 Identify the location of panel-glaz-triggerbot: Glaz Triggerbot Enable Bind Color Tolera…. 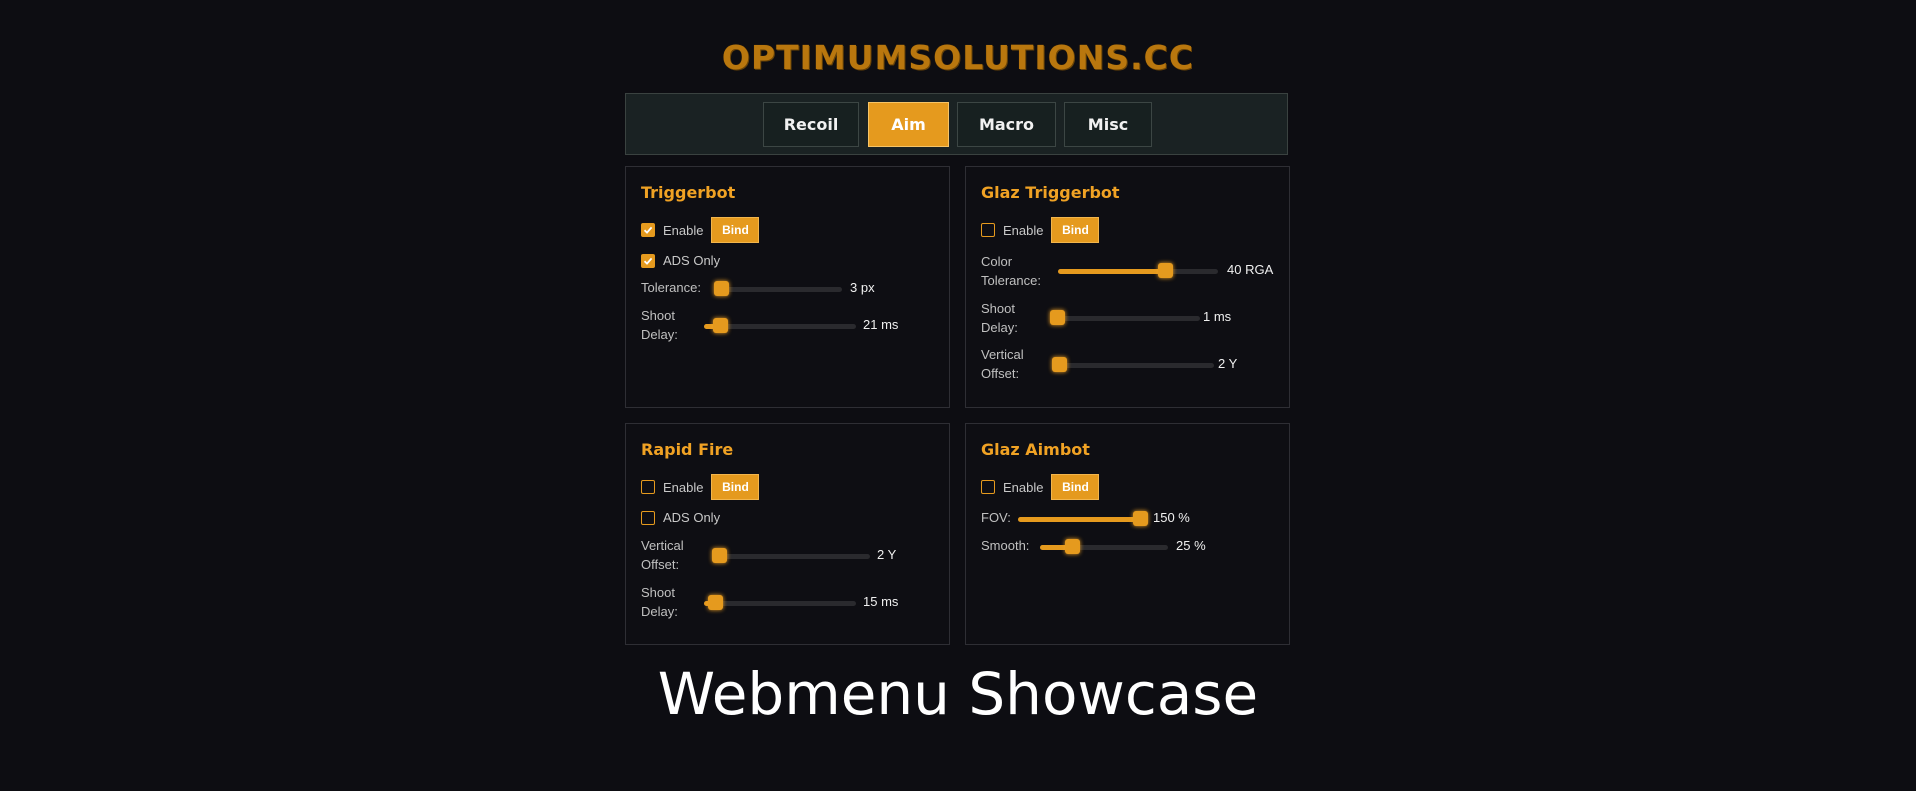
(1127, 287).